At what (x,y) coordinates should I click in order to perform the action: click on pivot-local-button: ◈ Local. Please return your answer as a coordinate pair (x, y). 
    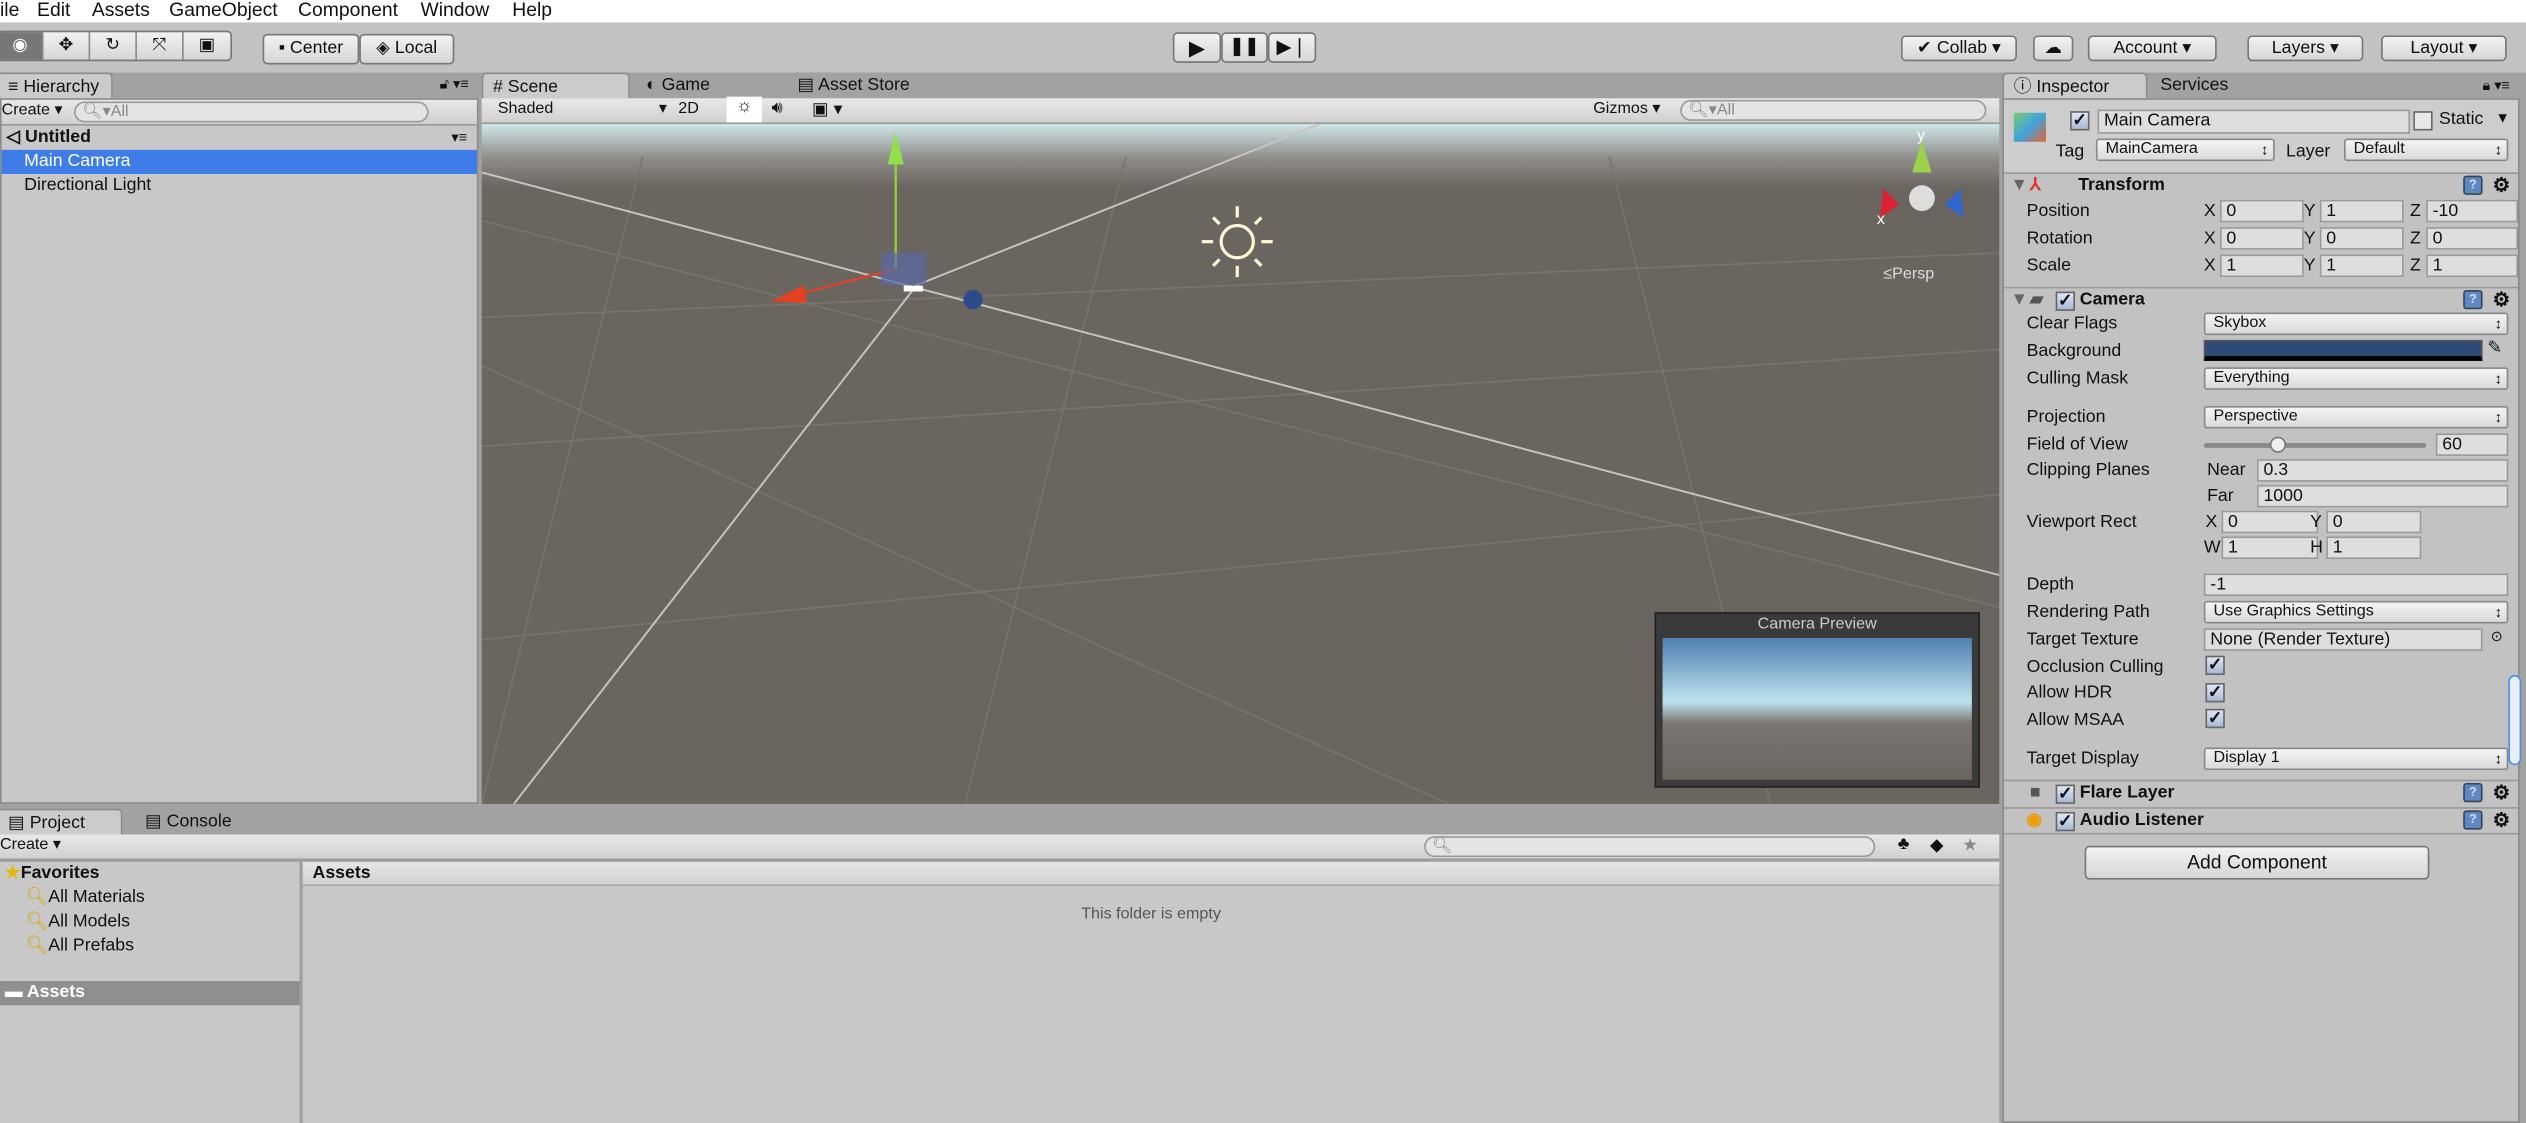
    Looking at the image, I should click on (407, 49).